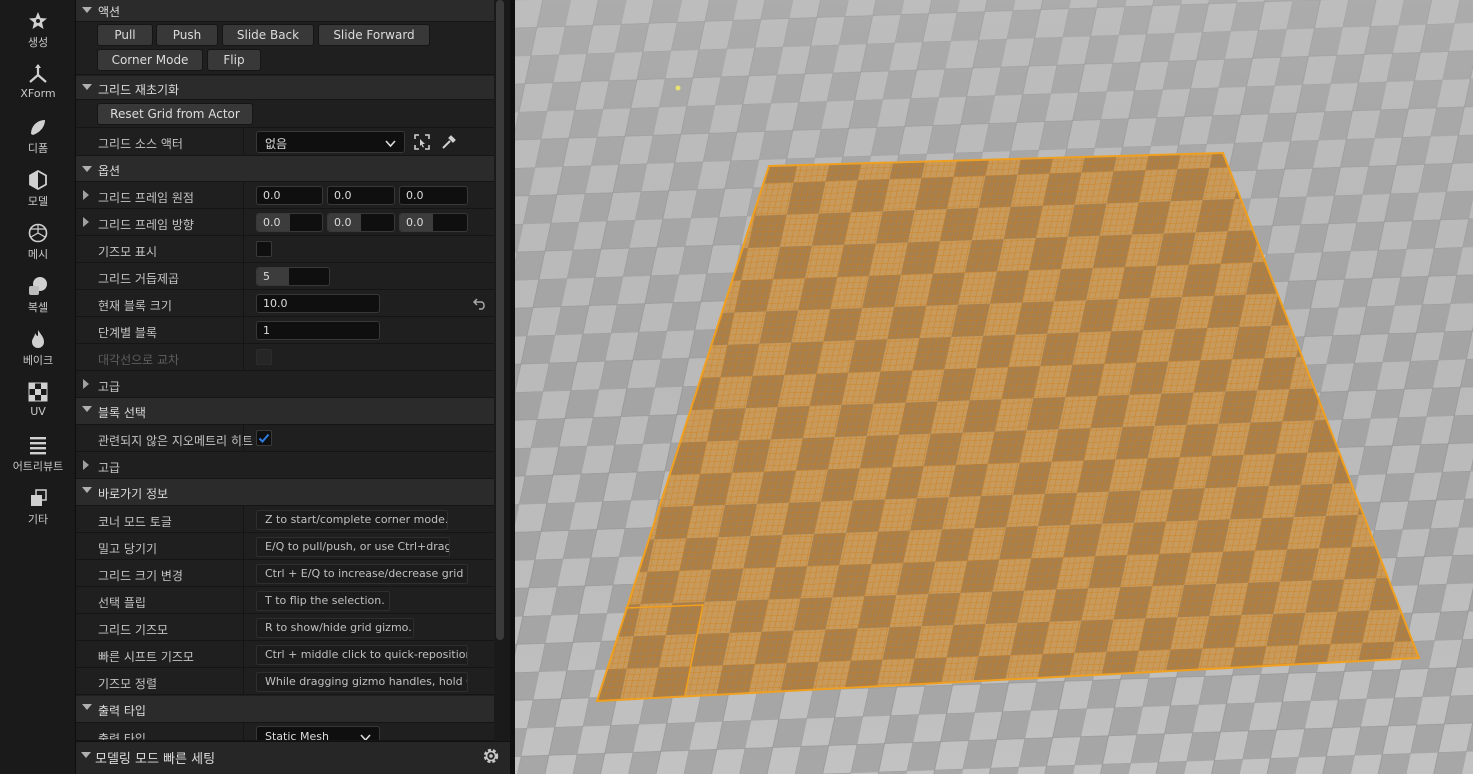  What do you see at coordinates (361, 222) in the screenshot?
I see `orientation-y-field: 0.0` at bounding box center [361, 222].